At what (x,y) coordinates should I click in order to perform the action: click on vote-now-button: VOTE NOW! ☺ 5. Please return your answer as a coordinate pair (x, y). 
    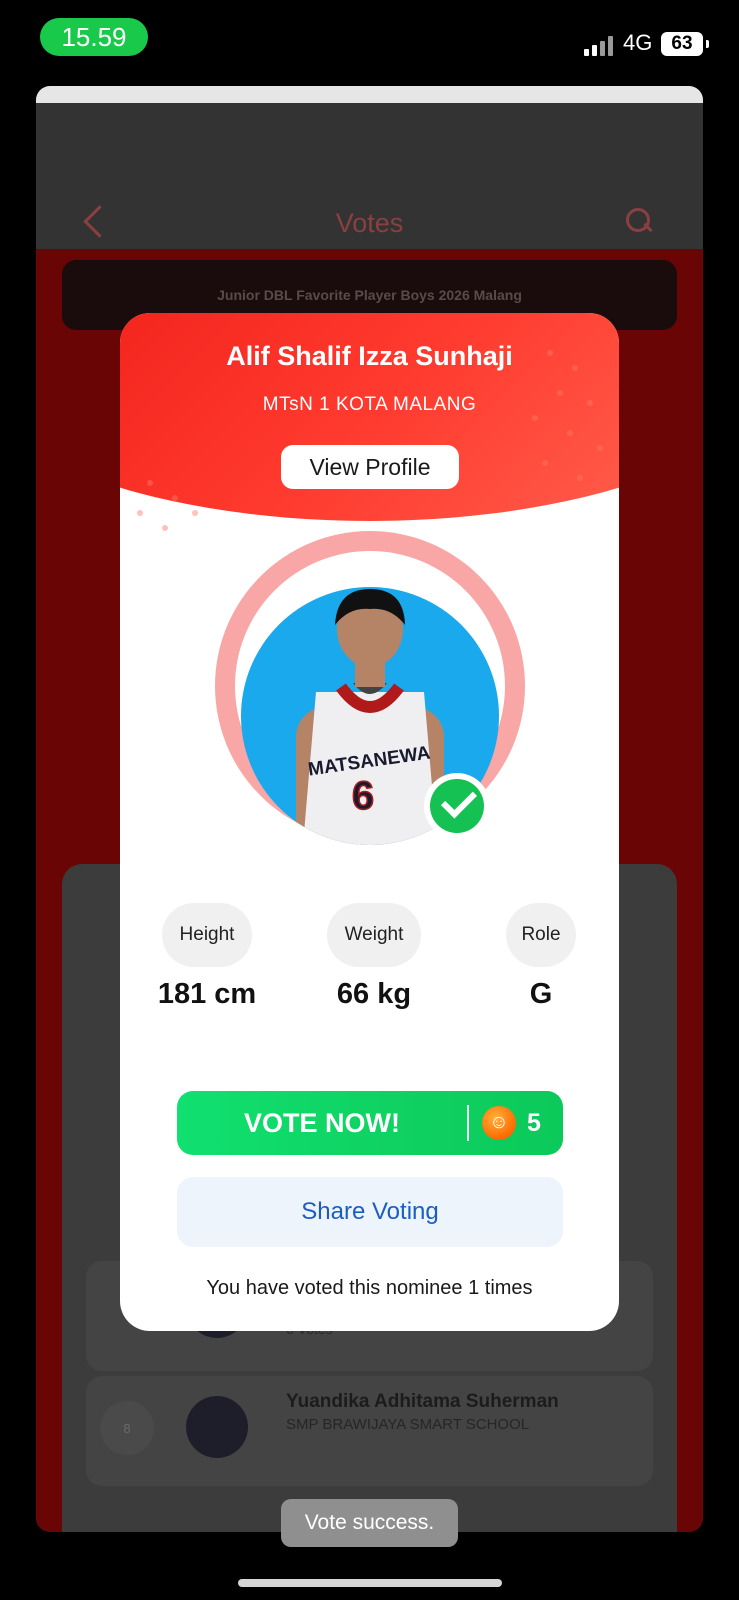
    Looking at the image, I should click on (370, 1123).